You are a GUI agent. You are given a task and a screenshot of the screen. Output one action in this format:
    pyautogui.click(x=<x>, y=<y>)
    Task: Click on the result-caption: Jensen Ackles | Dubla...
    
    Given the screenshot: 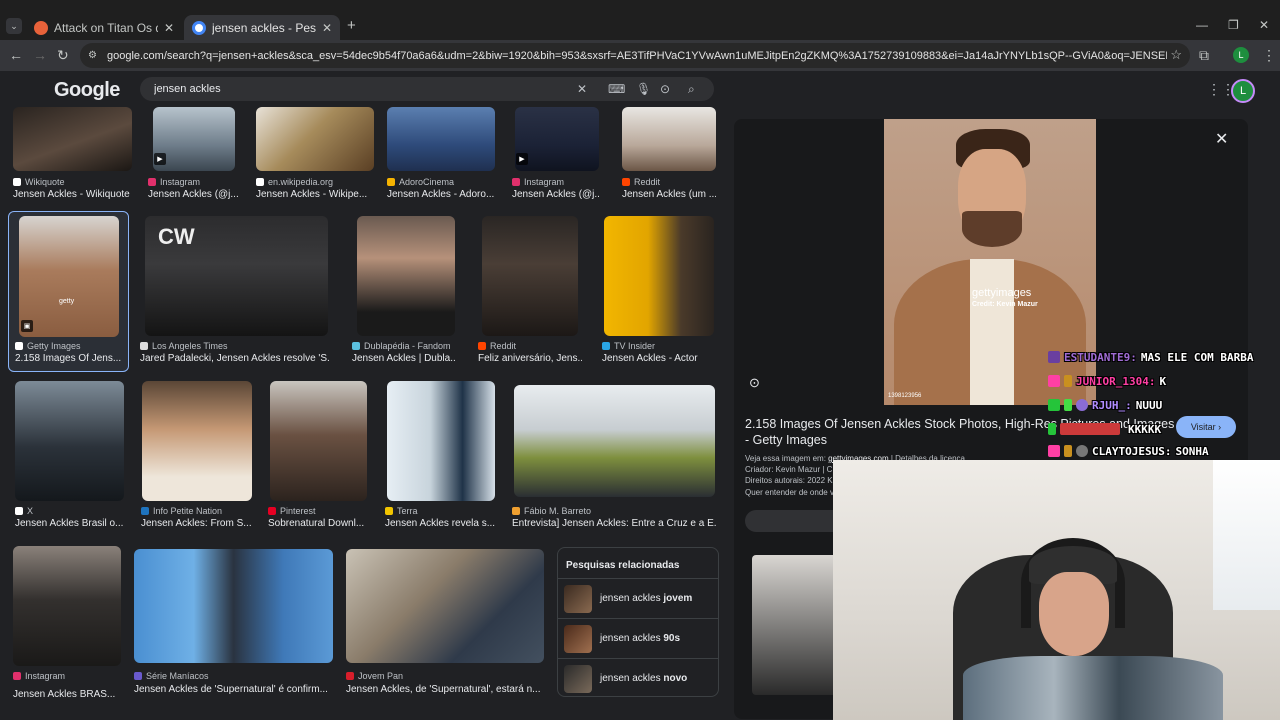 What is the action you would take?
    pyautogui.click(x=404, y=358)
    